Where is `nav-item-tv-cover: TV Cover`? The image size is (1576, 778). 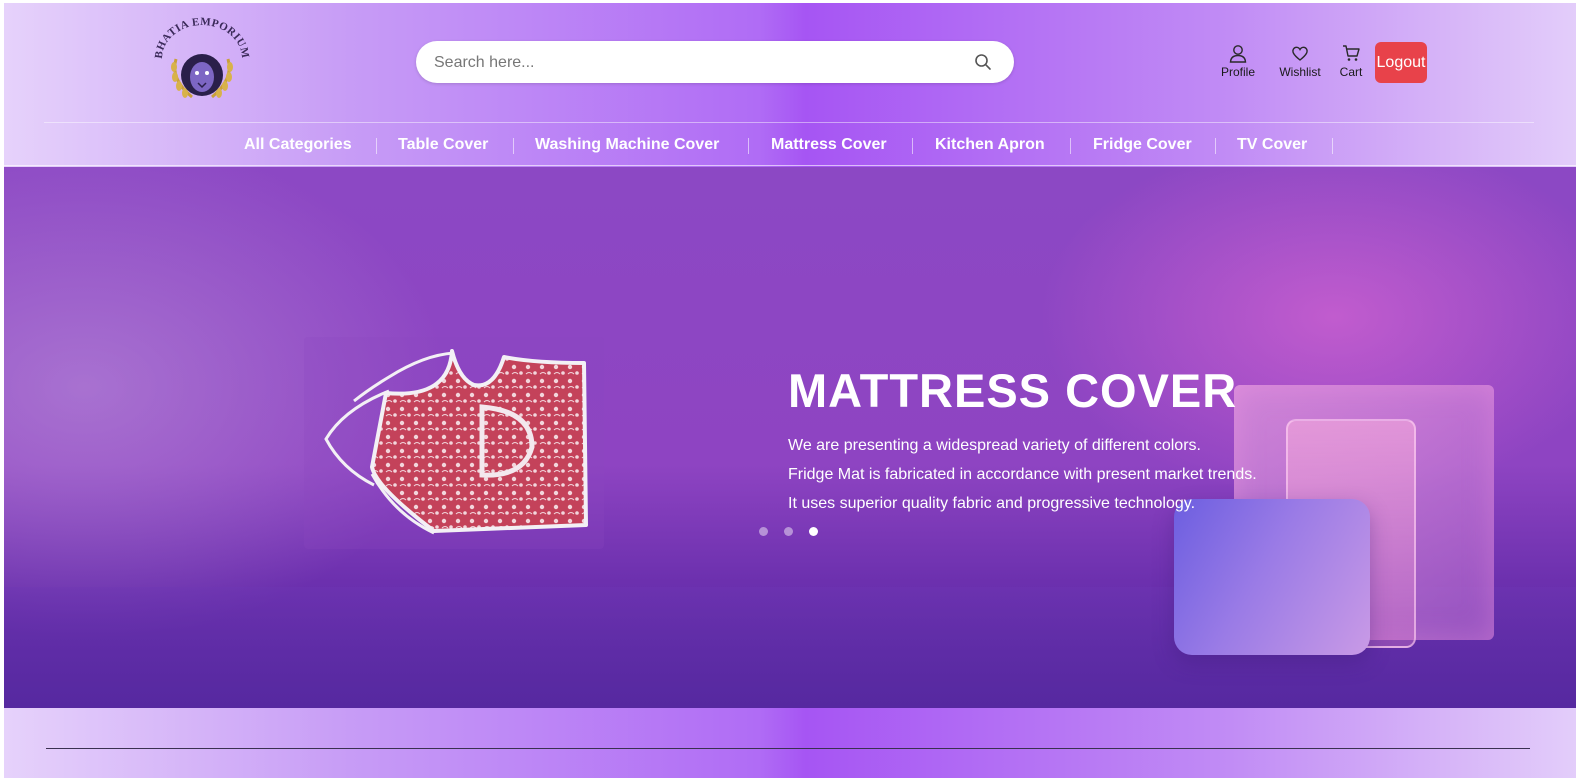
nav-item-tv-cover: TV Cover is located at coordinates (1272, 145).